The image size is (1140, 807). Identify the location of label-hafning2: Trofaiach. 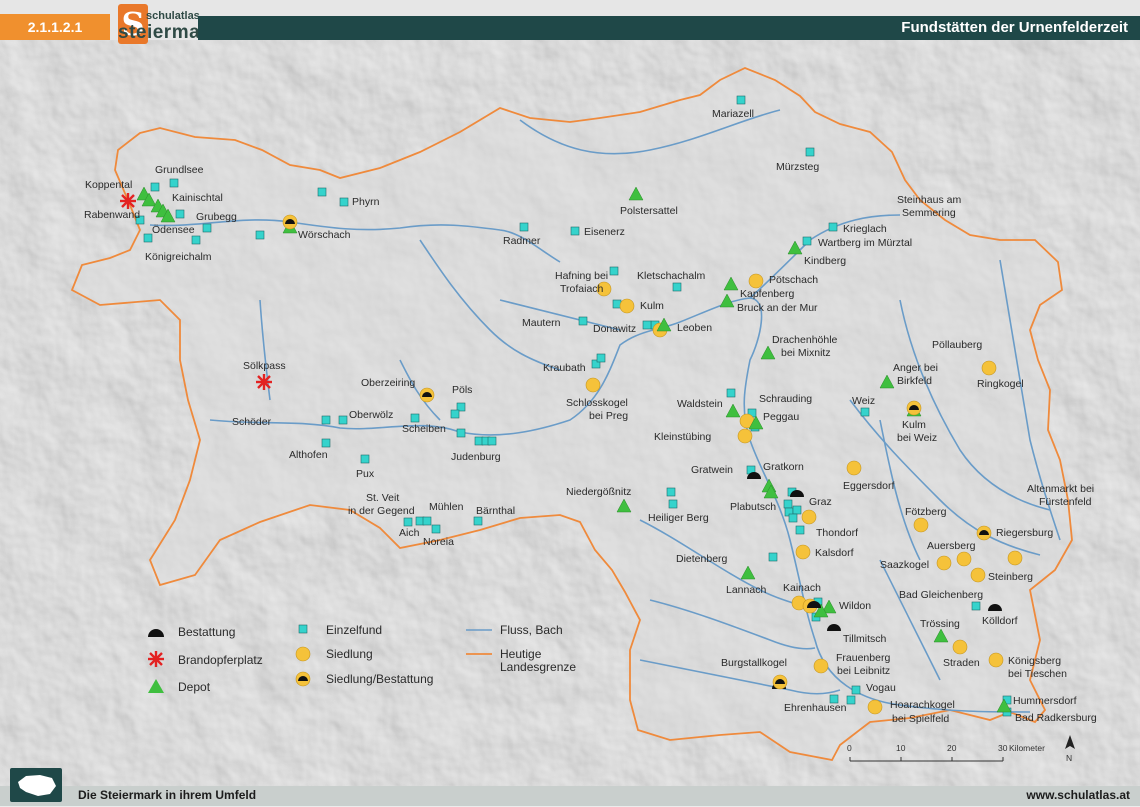
(582, 289).